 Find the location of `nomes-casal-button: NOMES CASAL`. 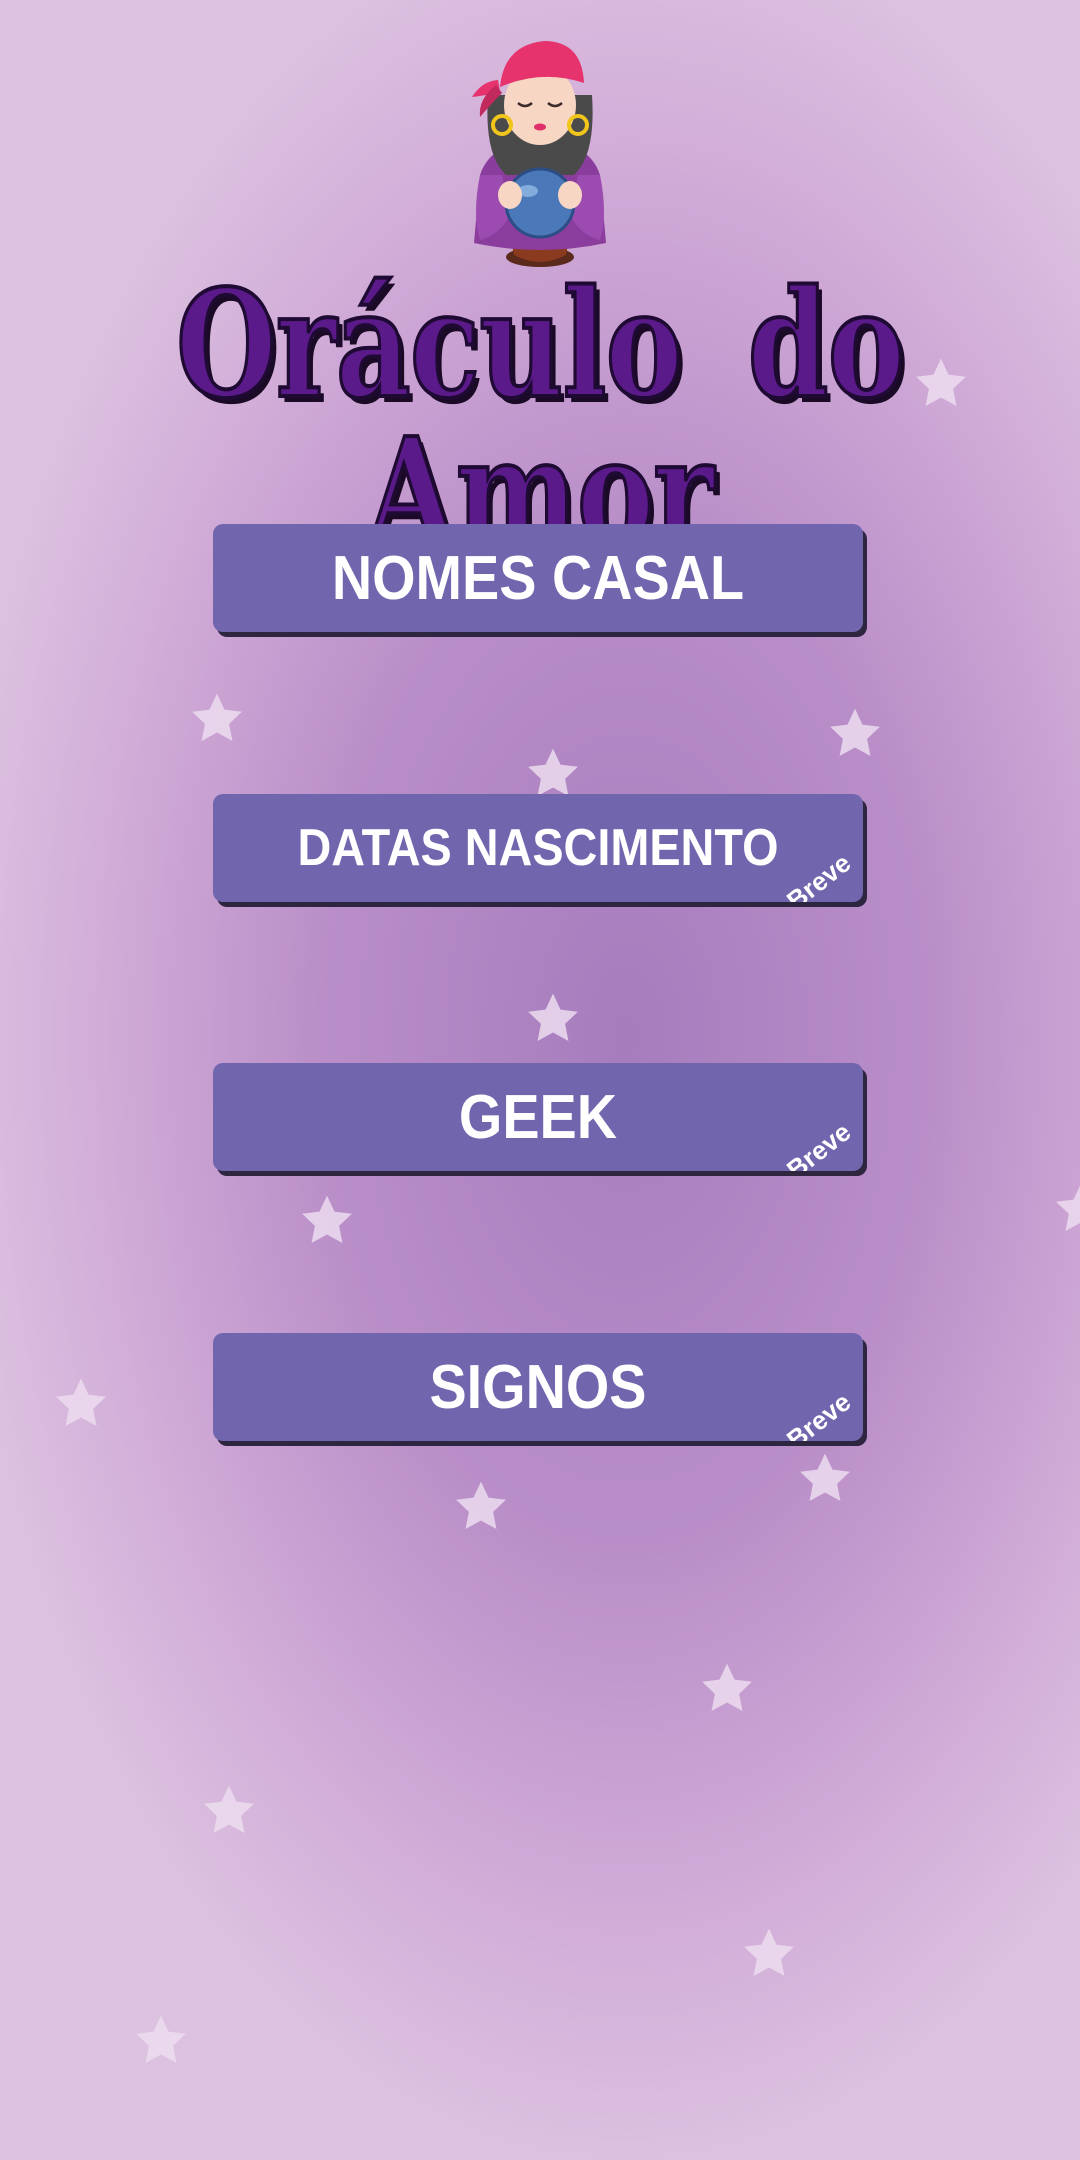

nomes-casal-button: NOMES CASAL is located at coordinates (538, 578).